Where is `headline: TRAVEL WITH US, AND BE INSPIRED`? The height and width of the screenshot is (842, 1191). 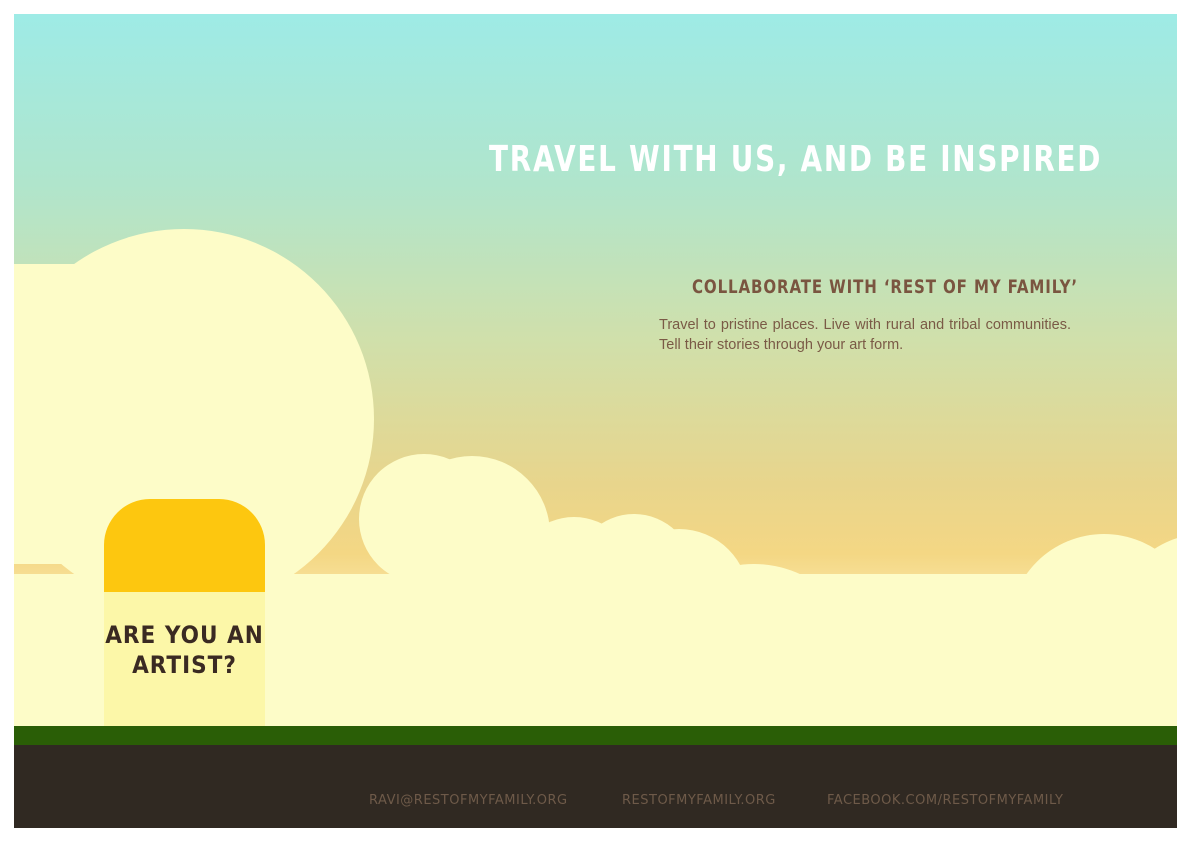 headline: TRAVEL WITH US, AND BE INSPIRED is located at coordinates (796, 159).